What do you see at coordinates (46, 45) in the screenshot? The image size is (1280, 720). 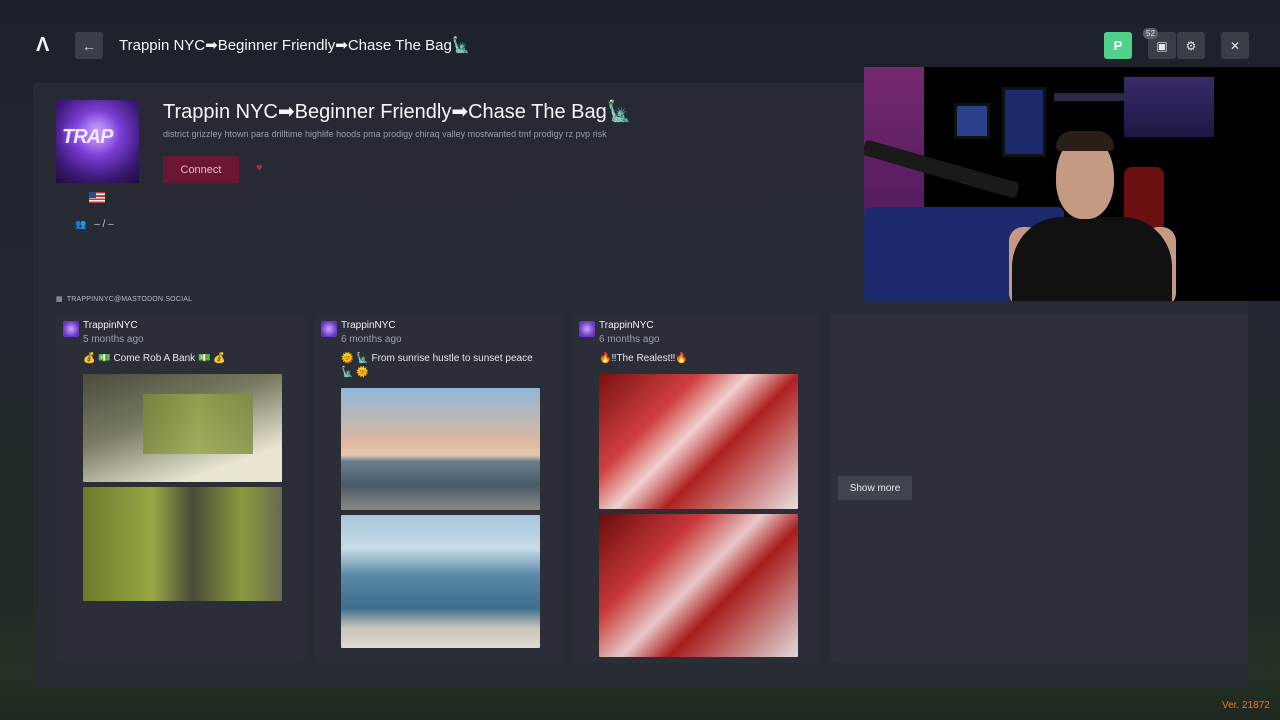 I see `app-logo-icon: Λ` at bounding box center [46, 45].